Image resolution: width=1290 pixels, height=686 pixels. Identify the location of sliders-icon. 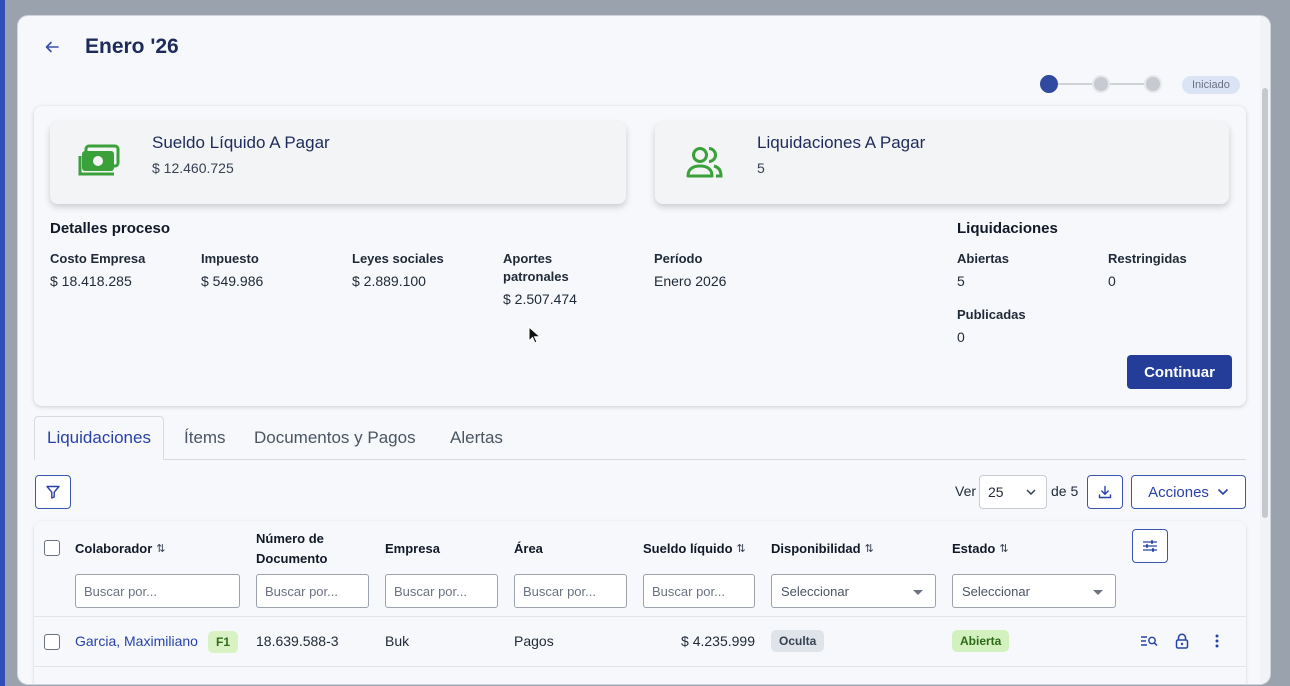
(1150, 546).